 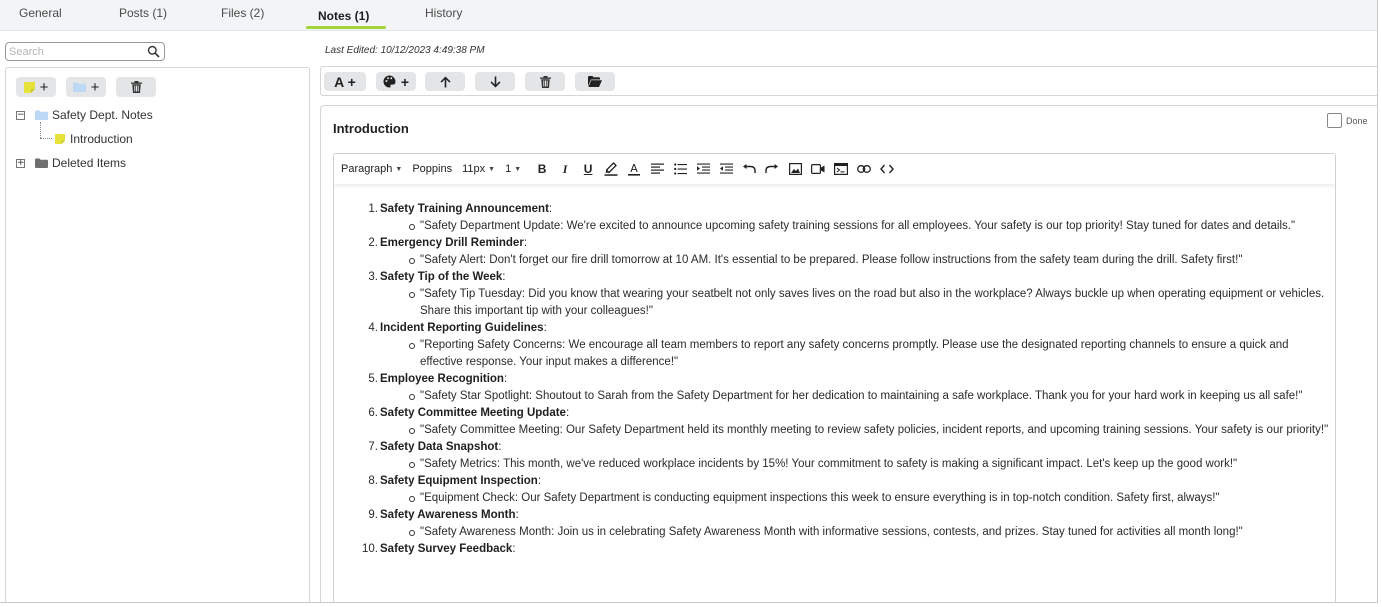 I want to click on link-icon, so click(x=864, y=169).